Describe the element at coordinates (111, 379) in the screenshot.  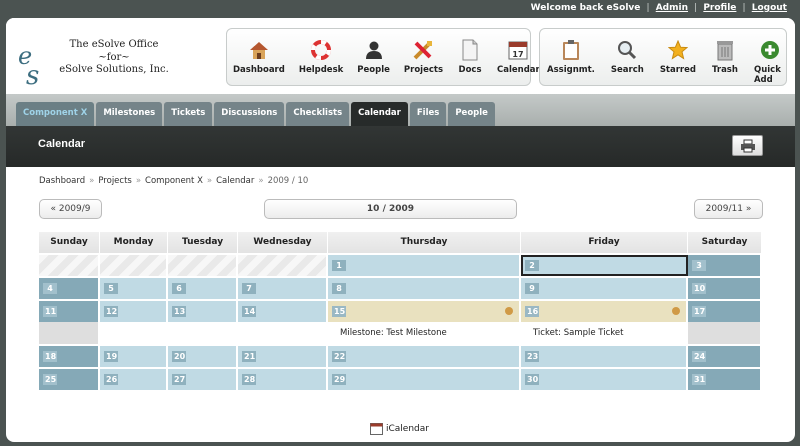
I see `day-number: 26` at that location.